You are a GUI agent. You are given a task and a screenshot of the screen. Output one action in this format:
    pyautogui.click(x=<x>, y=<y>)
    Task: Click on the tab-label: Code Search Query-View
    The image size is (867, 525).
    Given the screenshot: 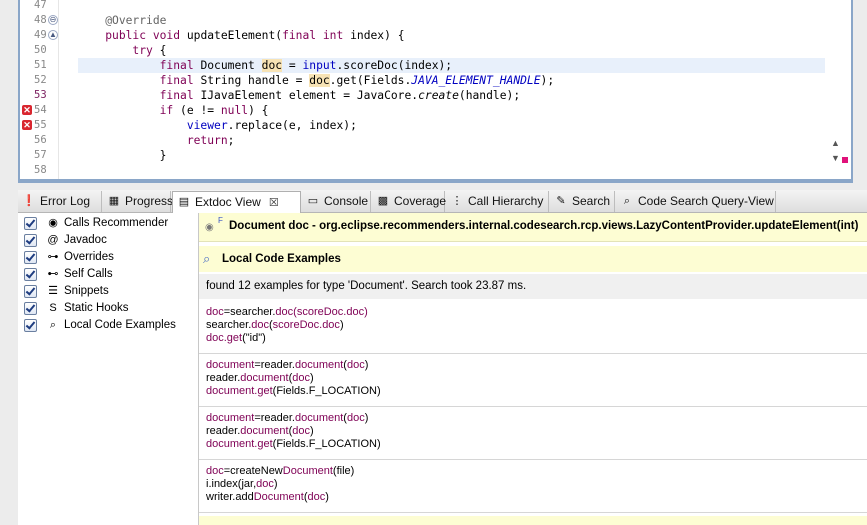 What is the action you would take?
    pyautogui.click(x=706, y=201)
    